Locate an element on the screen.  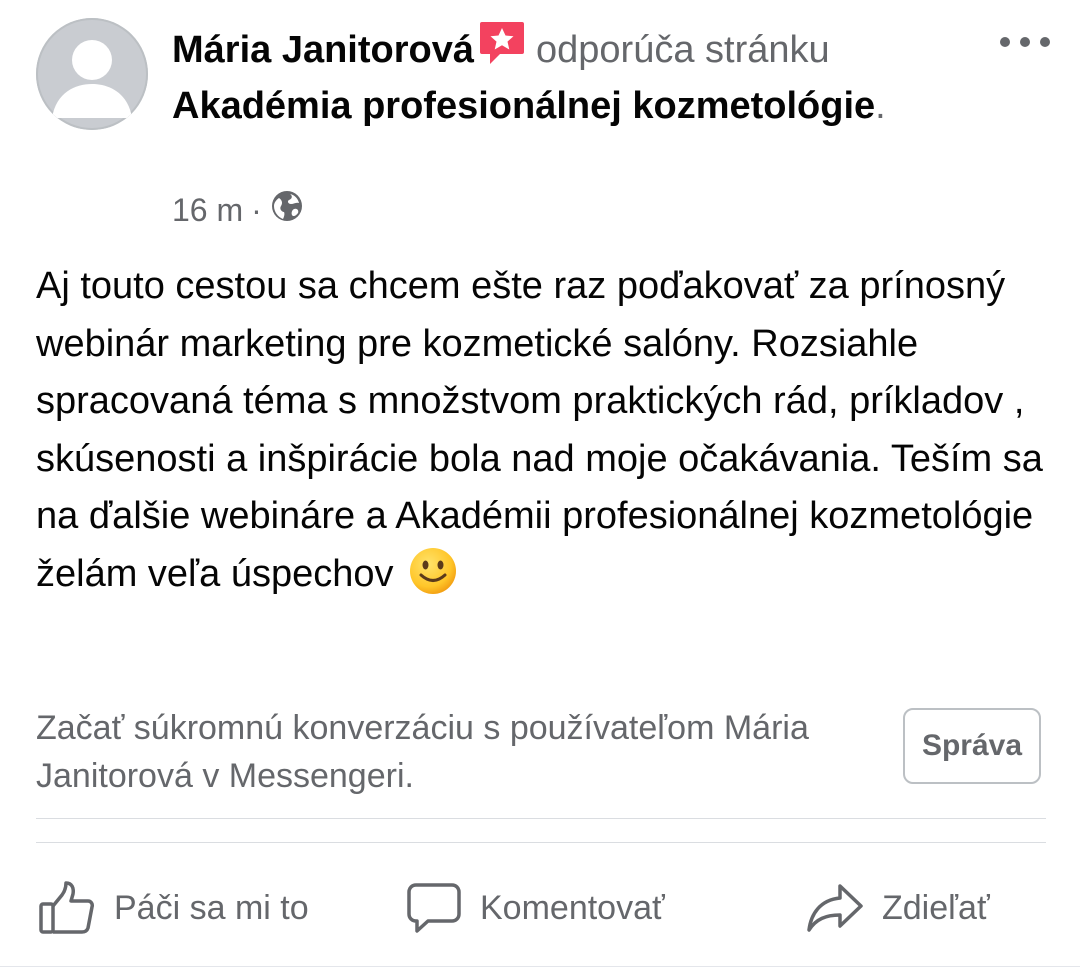
share-label: Zdieľať is located at coordinates (936, 907).